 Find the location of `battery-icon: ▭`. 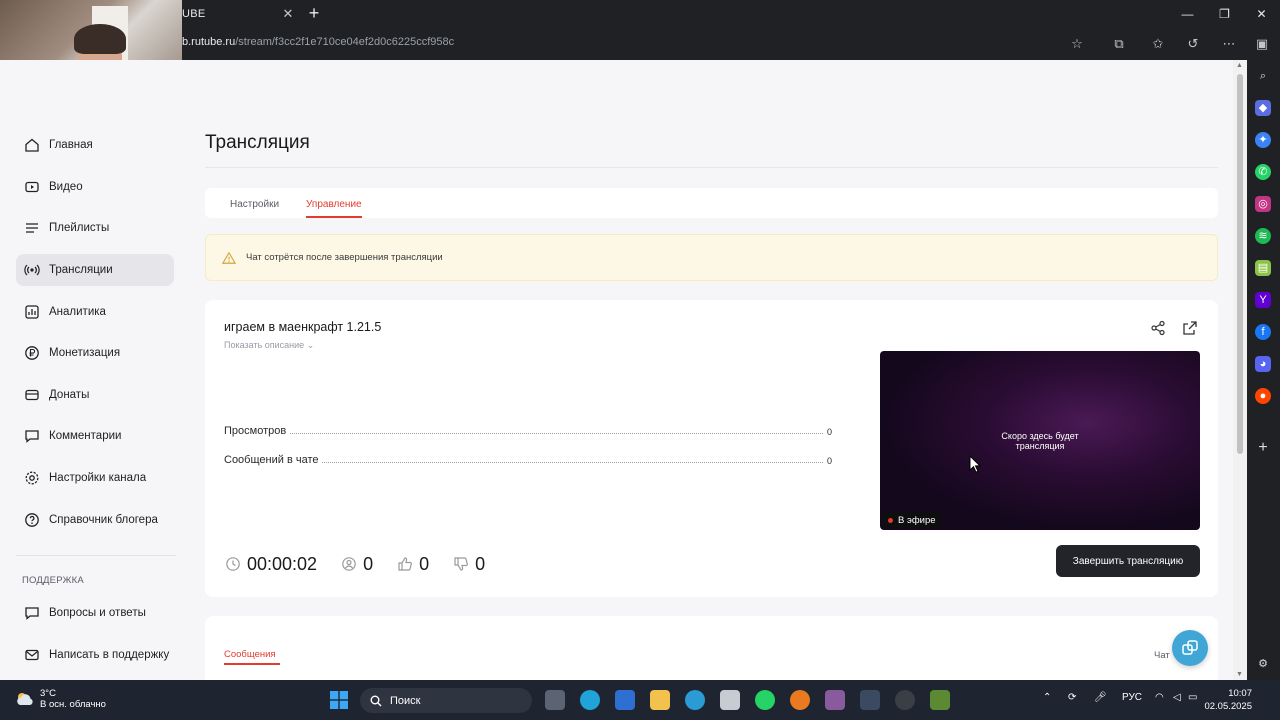

battery-icon: ▭ is located at coordinates (1192, 697).